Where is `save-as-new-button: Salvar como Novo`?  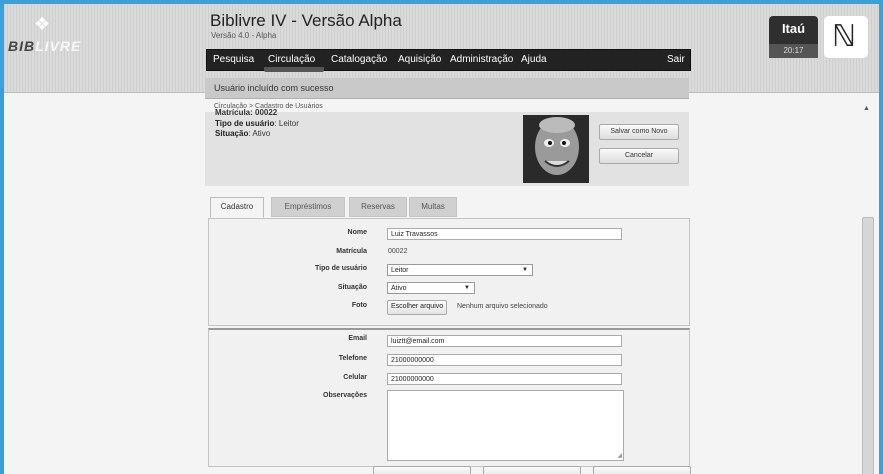
save-as-new-button: Salvar como Novo is located at coordinates (639, 132).